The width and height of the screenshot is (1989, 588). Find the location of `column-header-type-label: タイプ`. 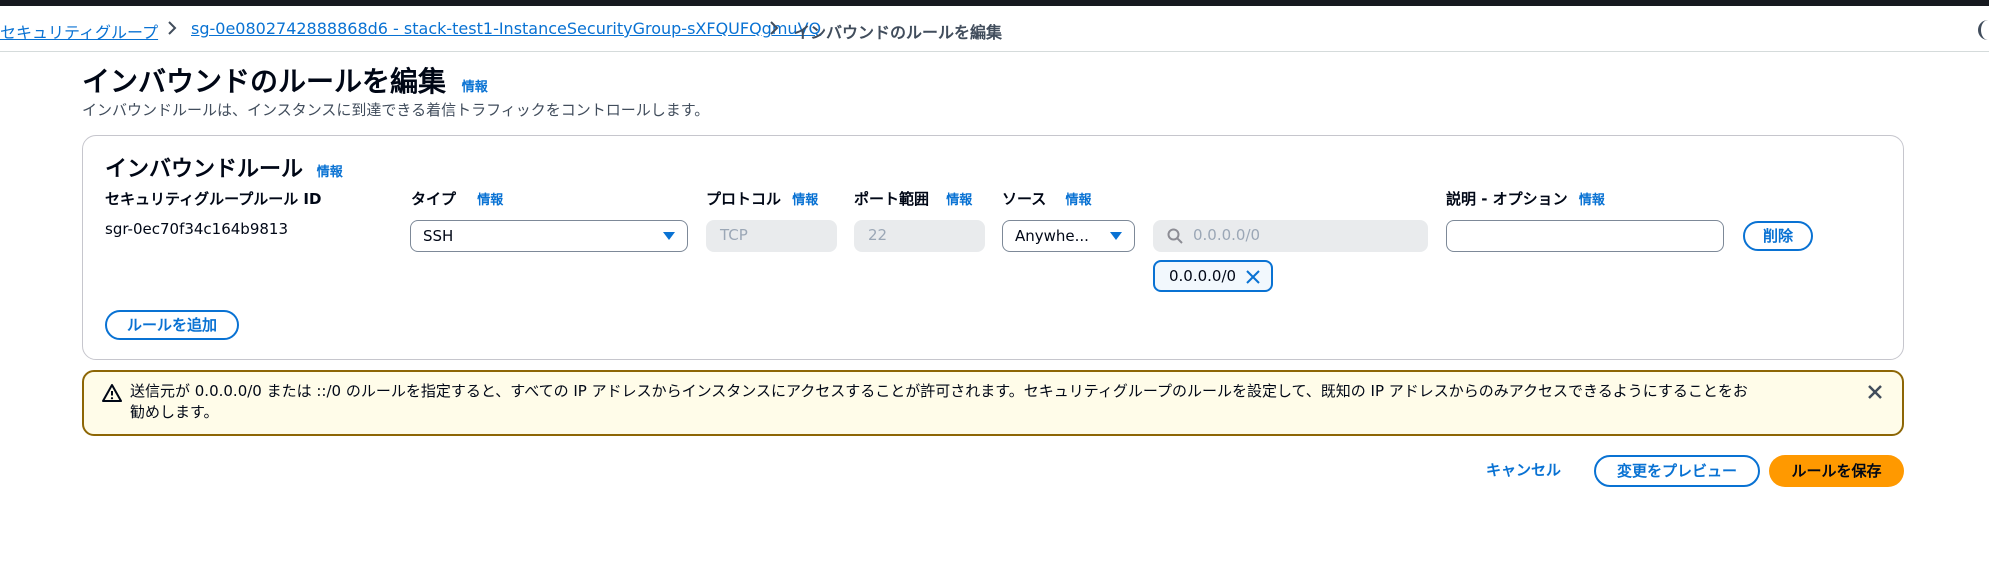

column-header-type-label: タイプ is located at coordinates (434, 199).